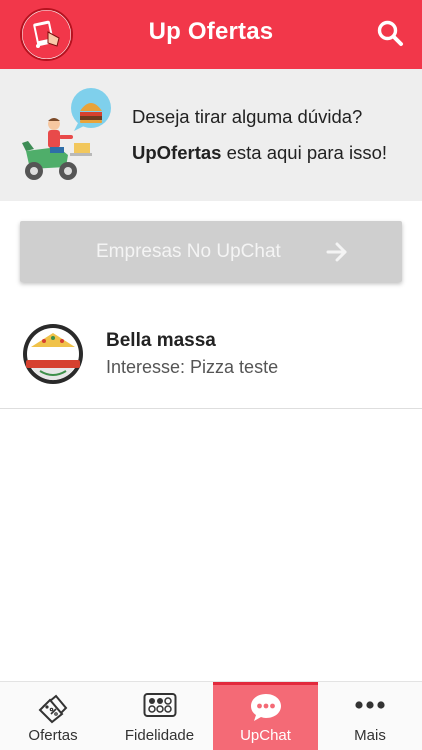 The image size is (422, 750). I want to click on page-title: Up Ofertas, so click(211, 31).